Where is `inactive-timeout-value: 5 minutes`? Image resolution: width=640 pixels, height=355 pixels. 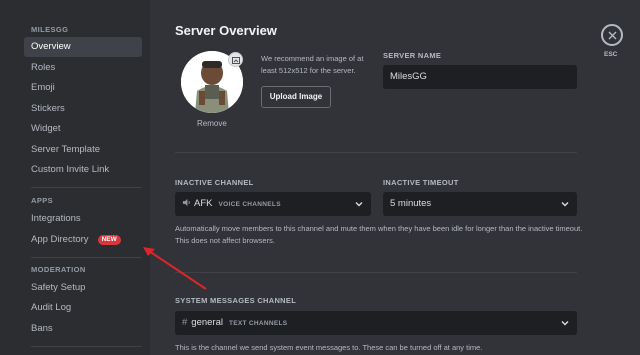
inactive-timeout-value: 5 minutes is located at coordinates (411, 203).